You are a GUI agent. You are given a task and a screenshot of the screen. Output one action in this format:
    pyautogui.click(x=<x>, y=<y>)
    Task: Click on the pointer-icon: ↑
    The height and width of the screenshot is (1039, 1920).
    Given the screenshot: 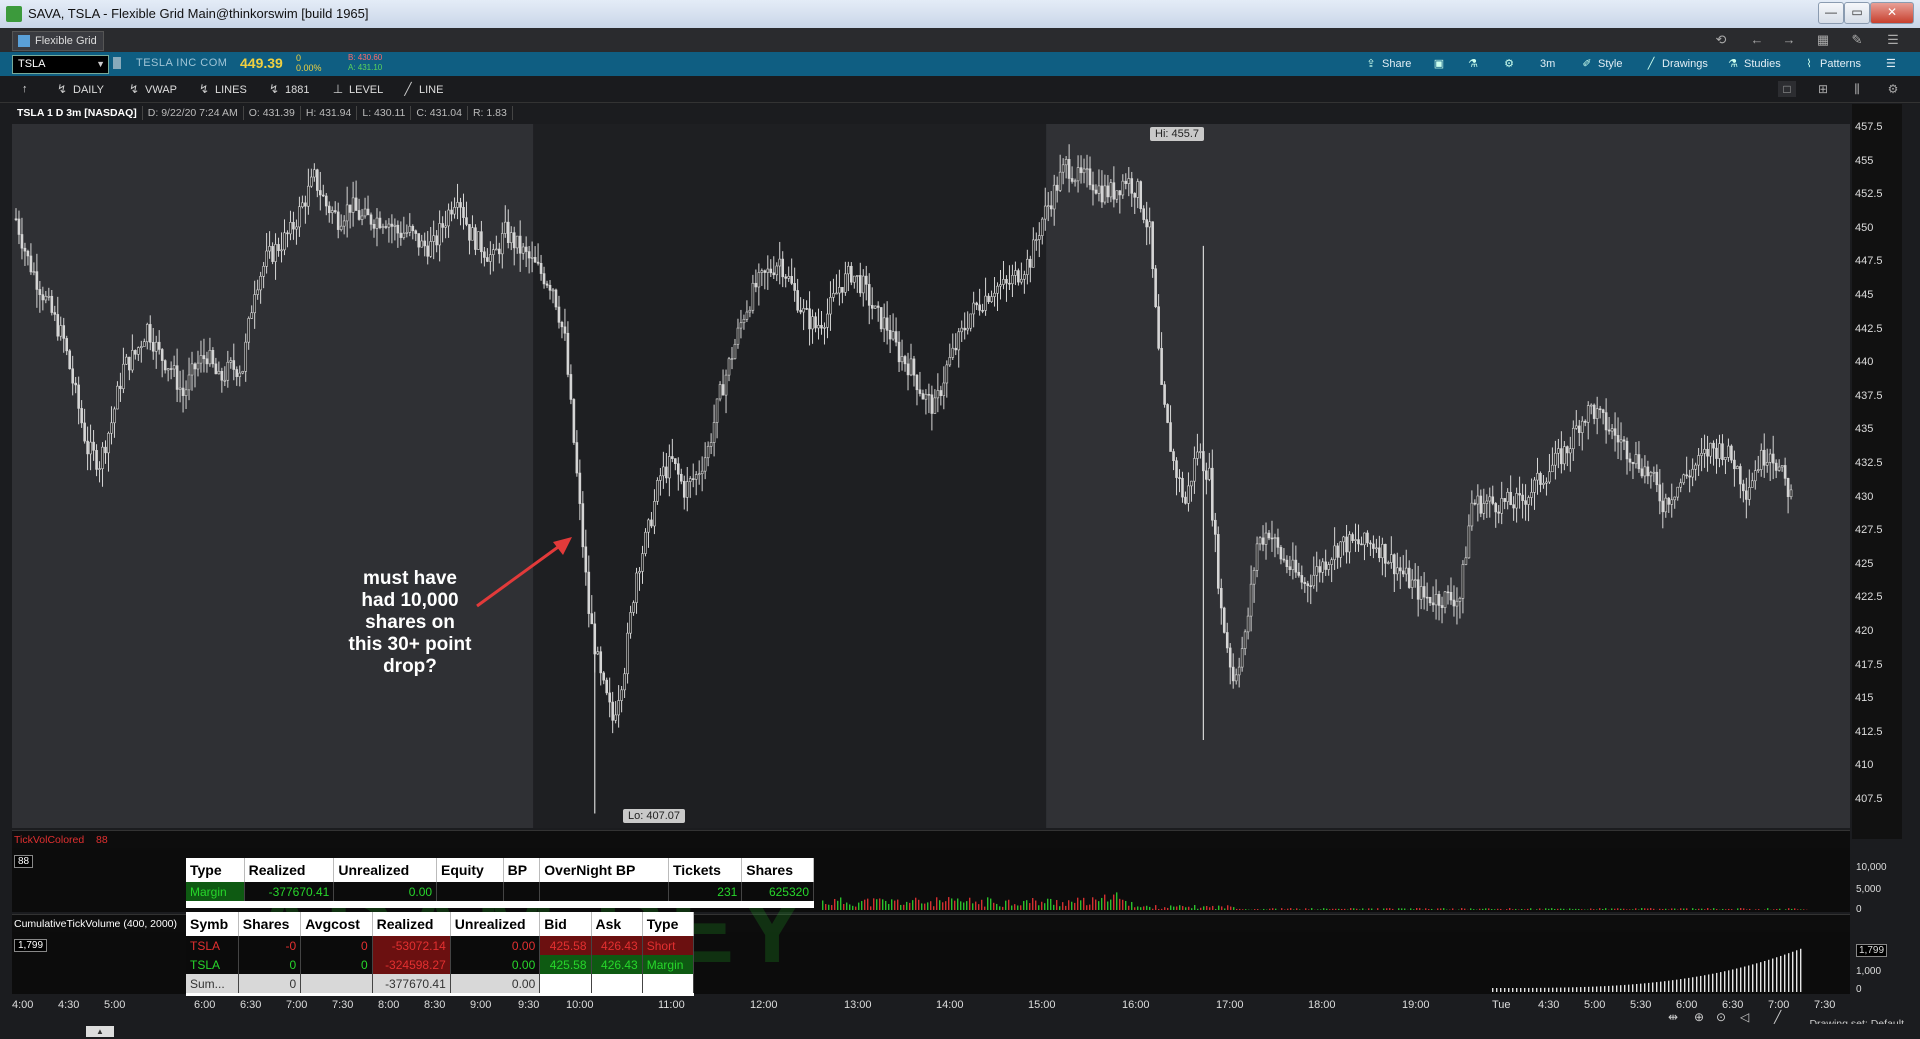 What is the action you would take?
    pyautogui.click(x=25, y=89)
    